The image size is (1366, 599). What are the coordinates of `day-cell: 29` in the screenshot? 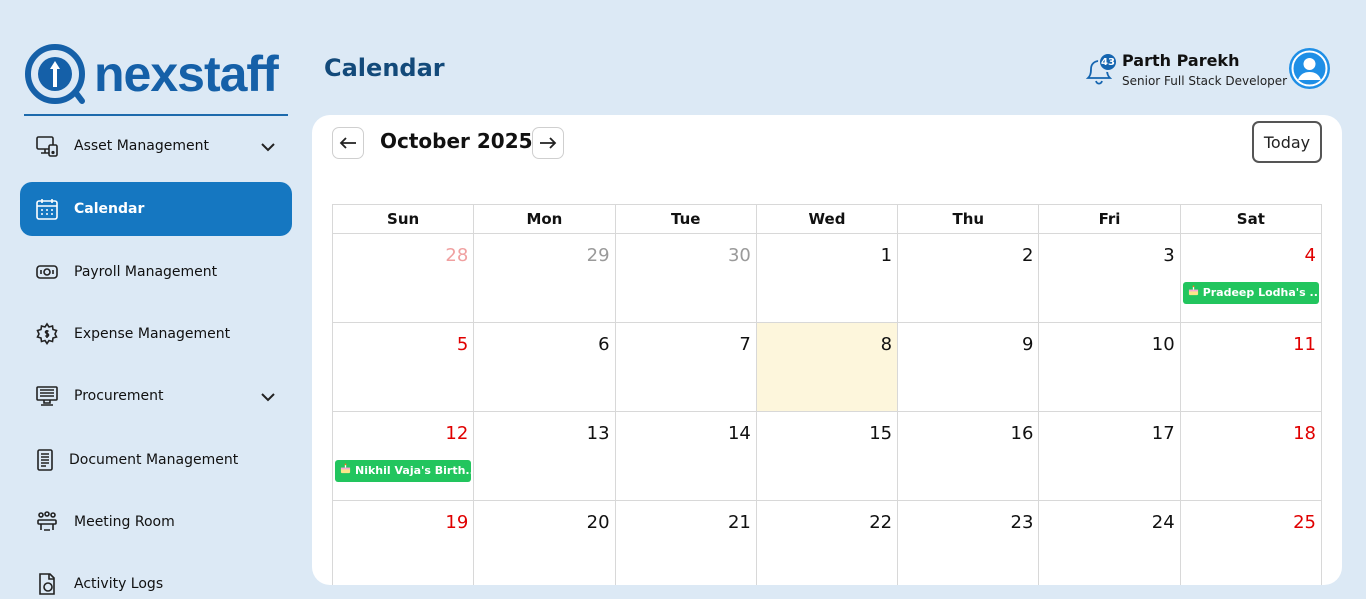 It's located at (545, 278).